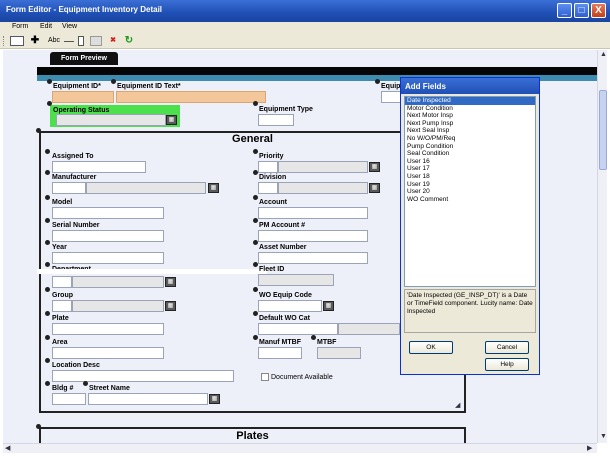 Image resolution: width=610 pixels, height=456 pixels. Describe the element at coordinates (470, 177) in the screenshot. I see `list-item: User 18` at that location.